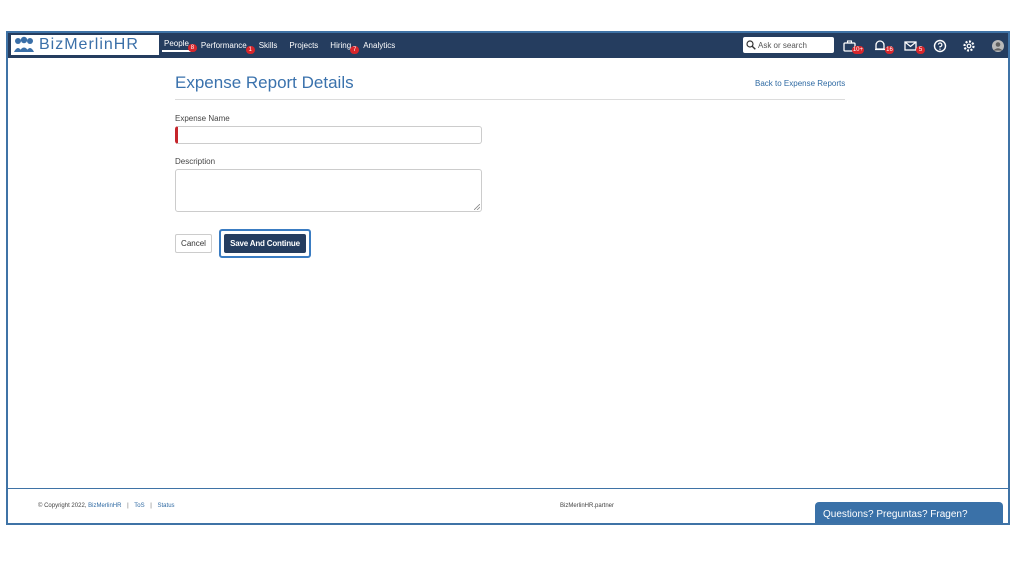  I want to click on notifications-button: 16, so click(883, 46).